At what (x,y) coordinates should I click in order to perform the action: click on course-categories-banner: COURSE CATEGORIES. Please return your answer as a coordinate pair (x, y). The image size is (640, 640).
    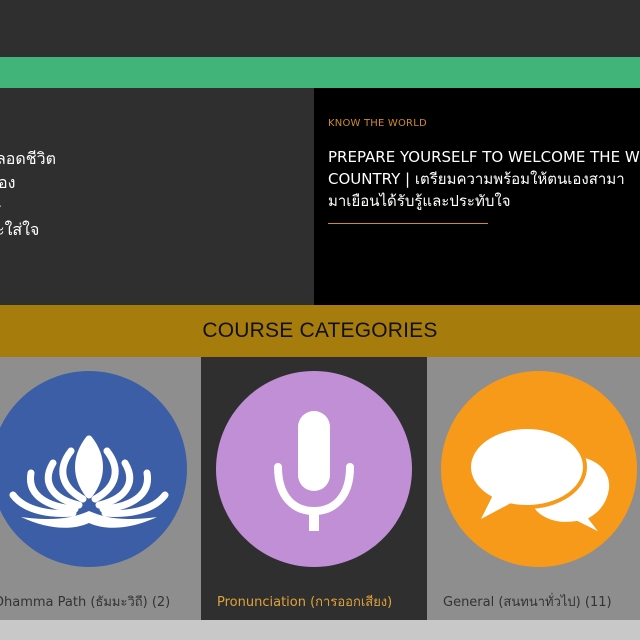
    Looking at the image, I should click on (320, 331).